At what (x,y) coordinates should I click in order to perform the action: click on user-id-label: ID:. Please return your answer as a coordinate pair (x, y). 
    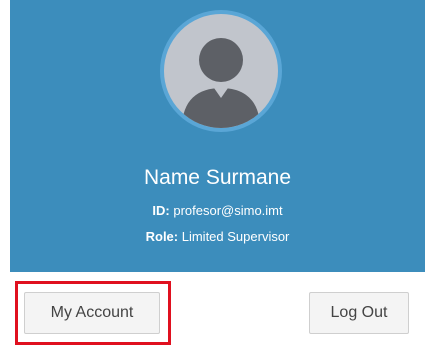
    Looking at the image, I should click on (161, 210).